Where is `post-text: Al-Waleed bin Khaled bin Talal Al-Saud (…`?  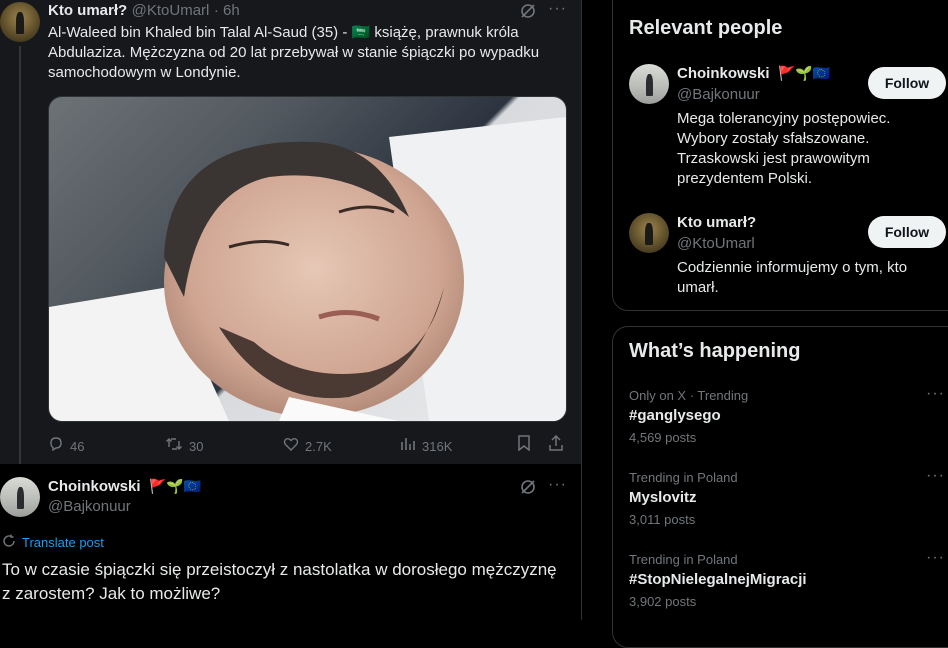 post-text: Al-Waleed bin Khaled bin Talal Al-Saud (… is located at coordinates (294, 52).